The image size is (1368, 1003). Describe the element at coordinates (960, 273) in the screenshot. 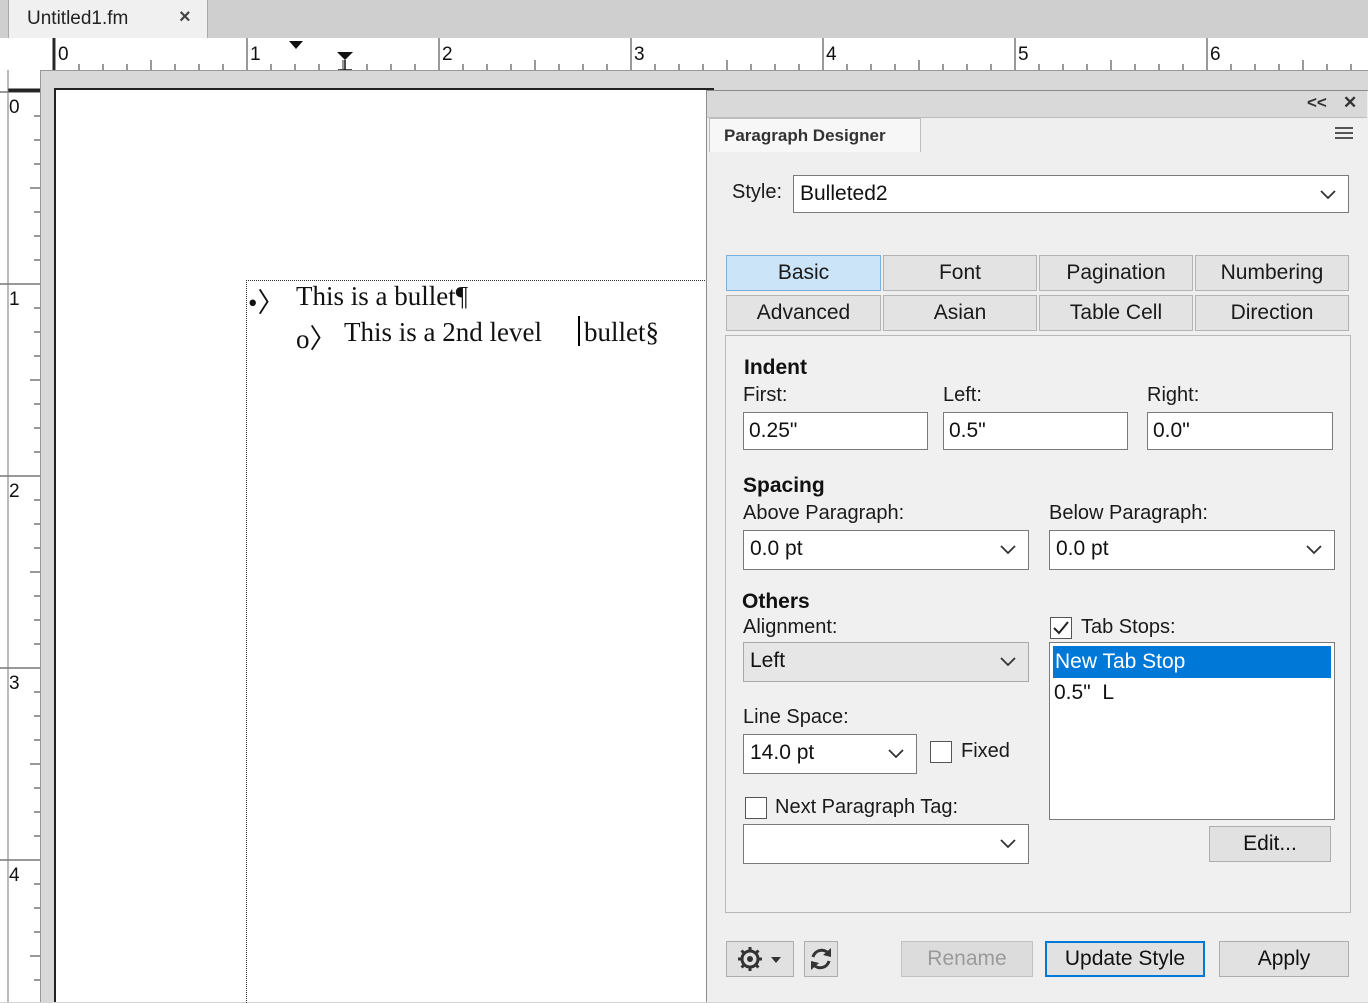

I see `tab-font: Font` at that location.